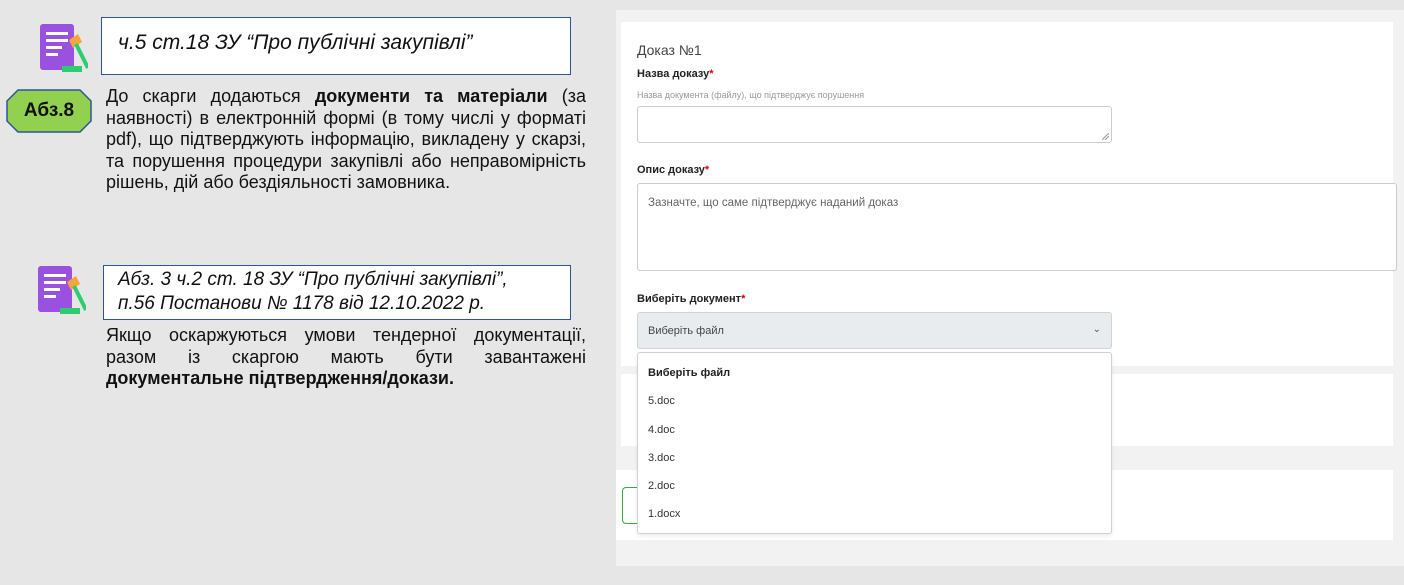 This screenshot has height=585, width=1404. What do you see at coordinates (302, 303) in the screenshot?
I see `law-reference-line: п.56 Постанови № 1178 від 12.10.2022 р.` at bounding box center [302, 303].